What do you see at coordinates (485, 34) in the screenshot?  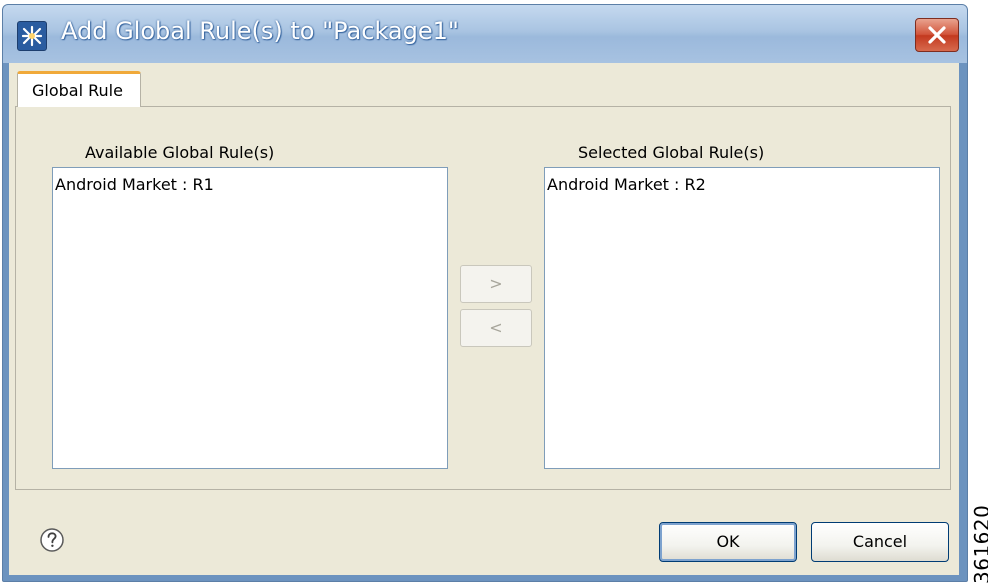 I see `title-bar: Add Global Rule(s) to "Package1"` at bounding box center [485, 34].